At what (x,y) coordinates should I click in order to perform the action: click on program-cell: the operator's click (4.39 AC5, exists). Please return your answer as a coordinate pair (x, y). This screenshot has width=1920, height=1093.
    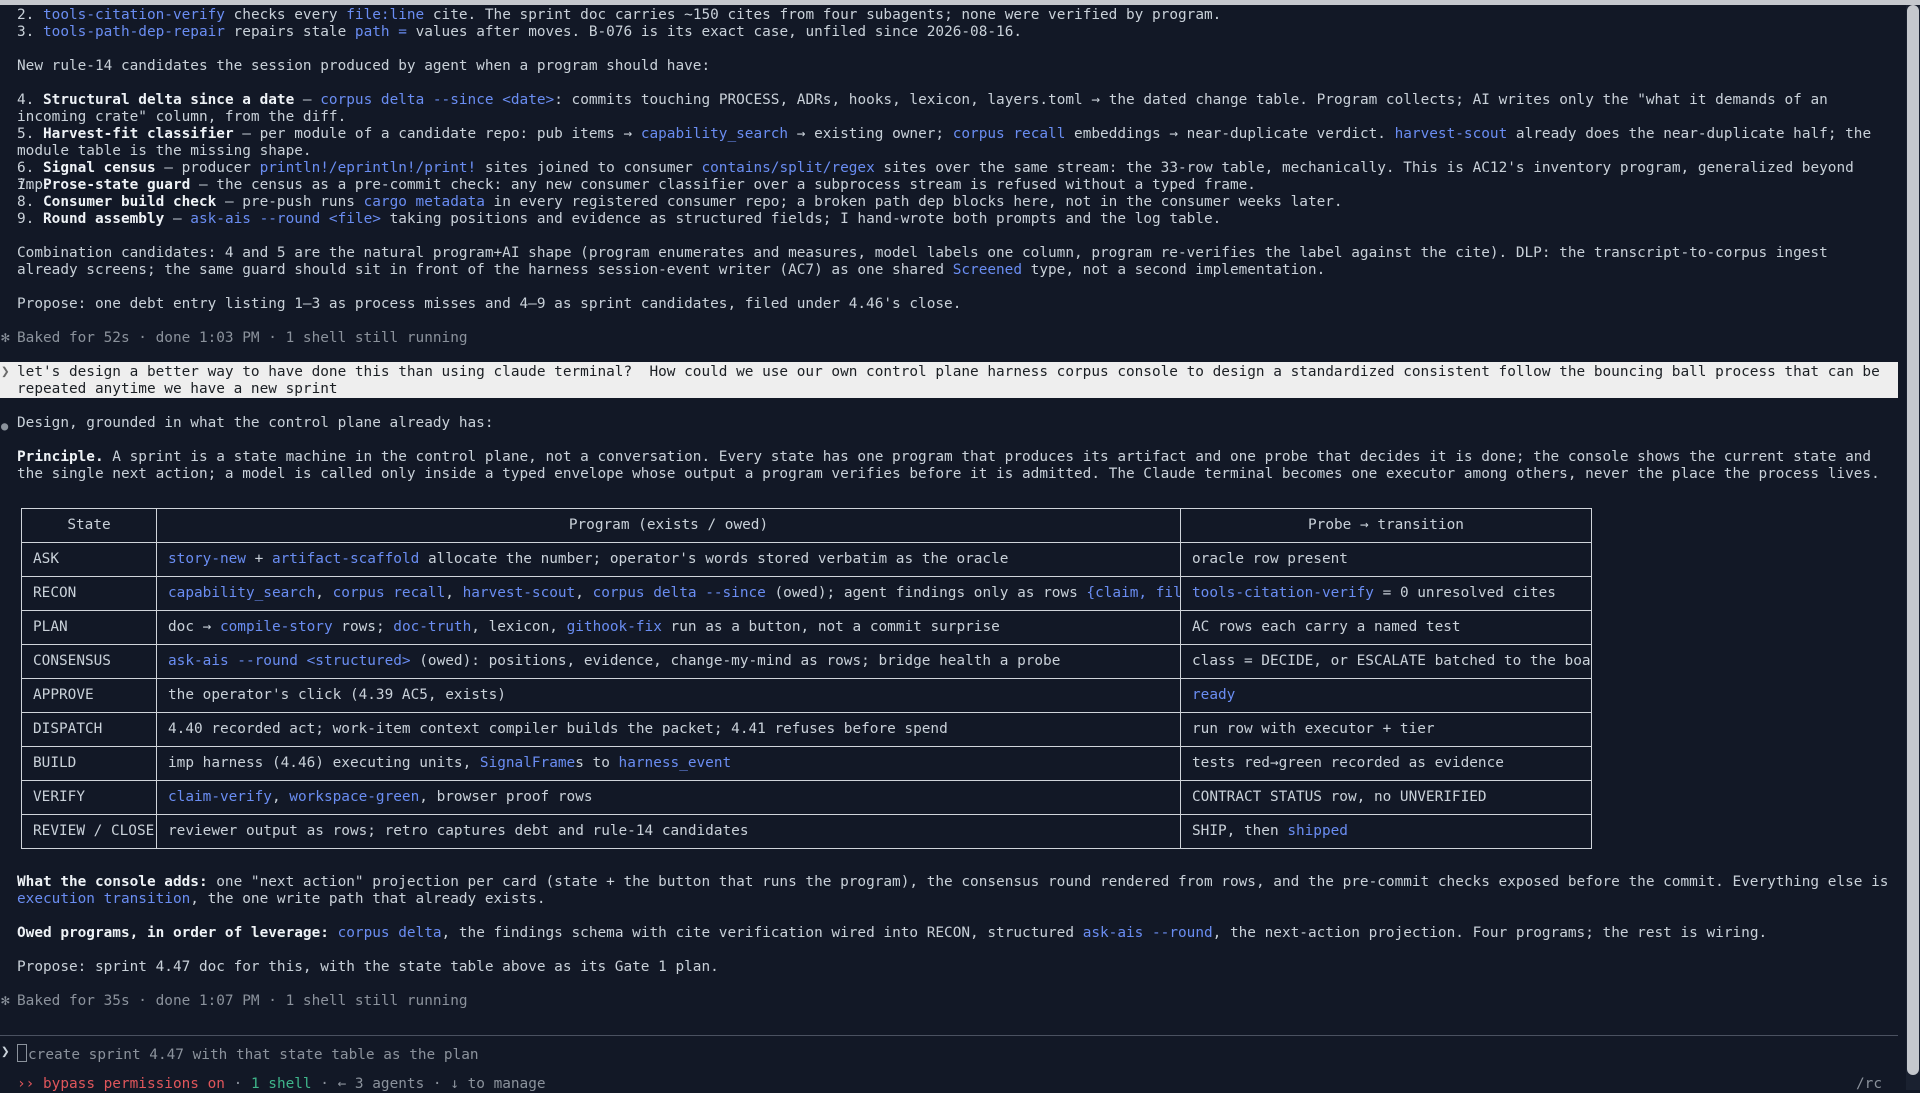
    Looking at the image, I should click on (668, 695).